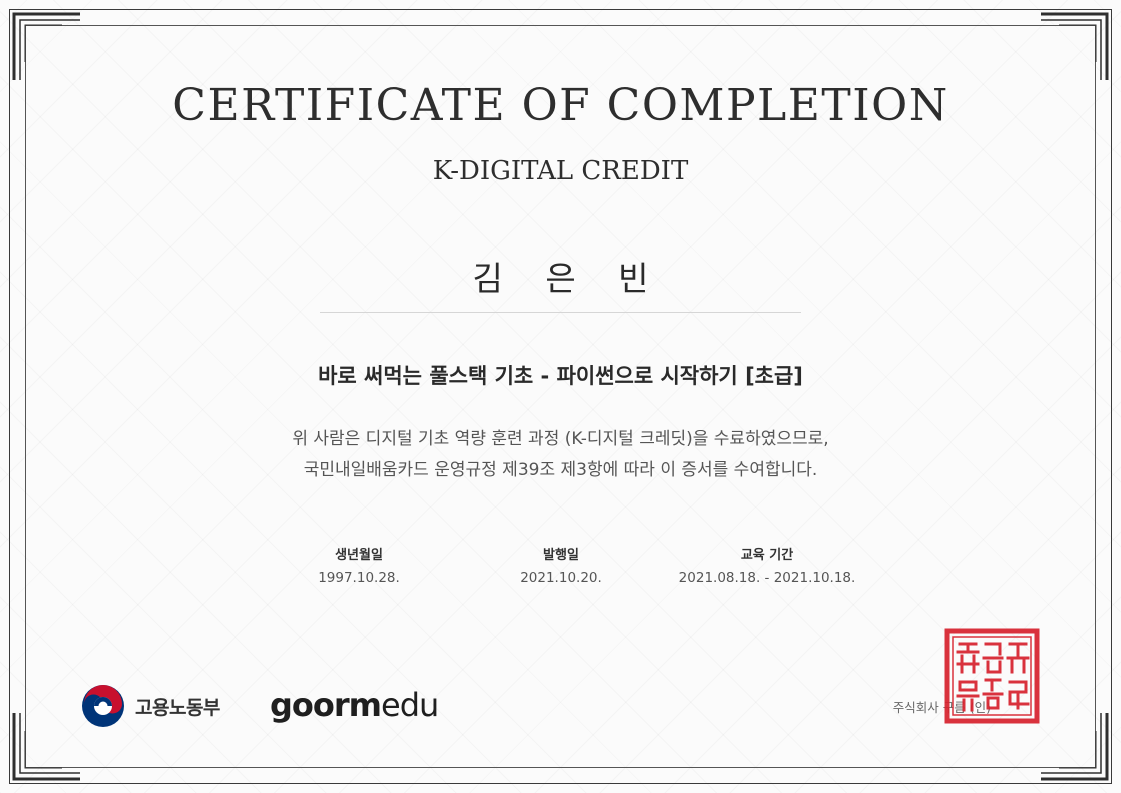 The image size is (1121, 793). I want to click on birth-date-block: 생년월일 1997.10.28., so click(359, 565).